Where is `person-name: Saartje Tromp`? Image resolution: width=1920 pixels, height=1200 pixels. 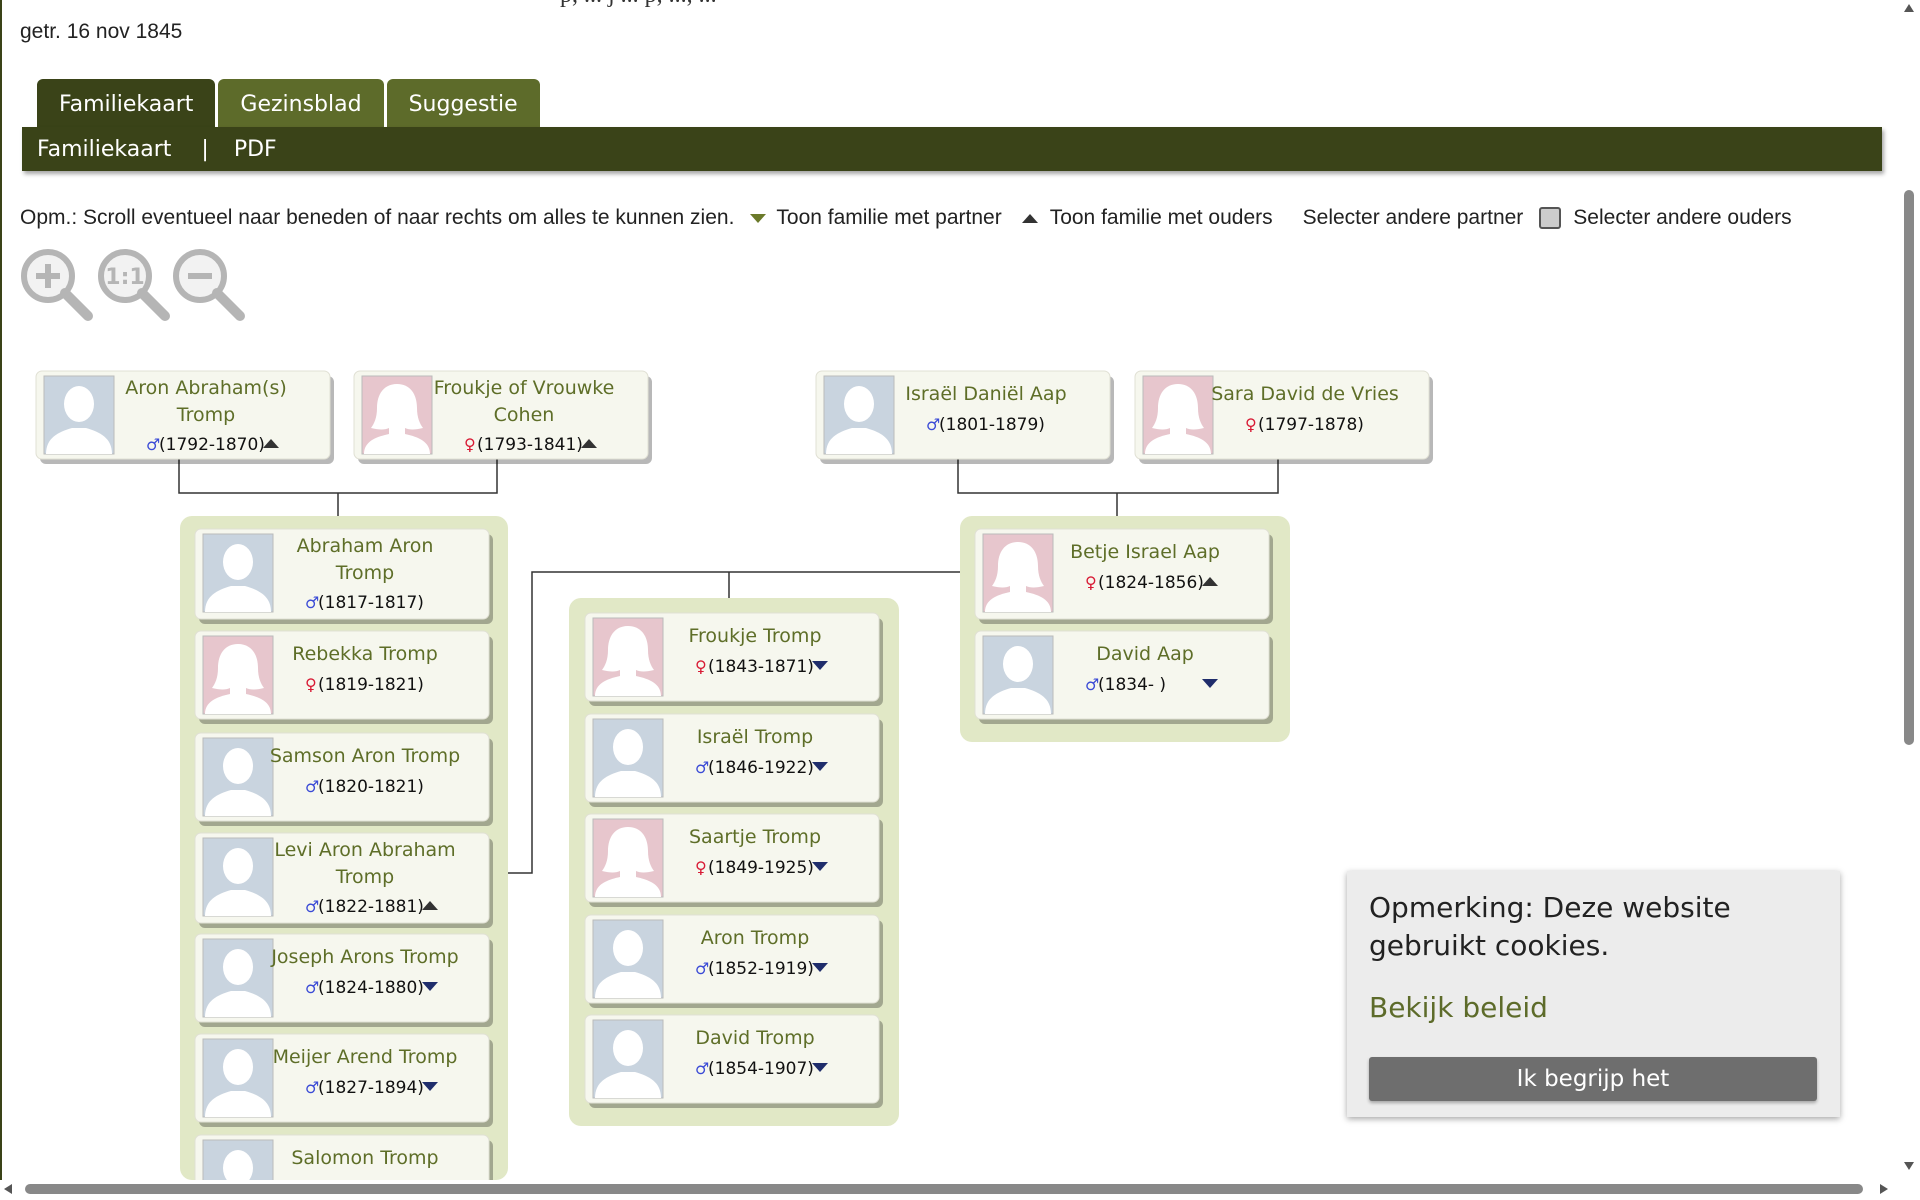
person-name: Saartje Tromp is located at coordinates (755, 837).